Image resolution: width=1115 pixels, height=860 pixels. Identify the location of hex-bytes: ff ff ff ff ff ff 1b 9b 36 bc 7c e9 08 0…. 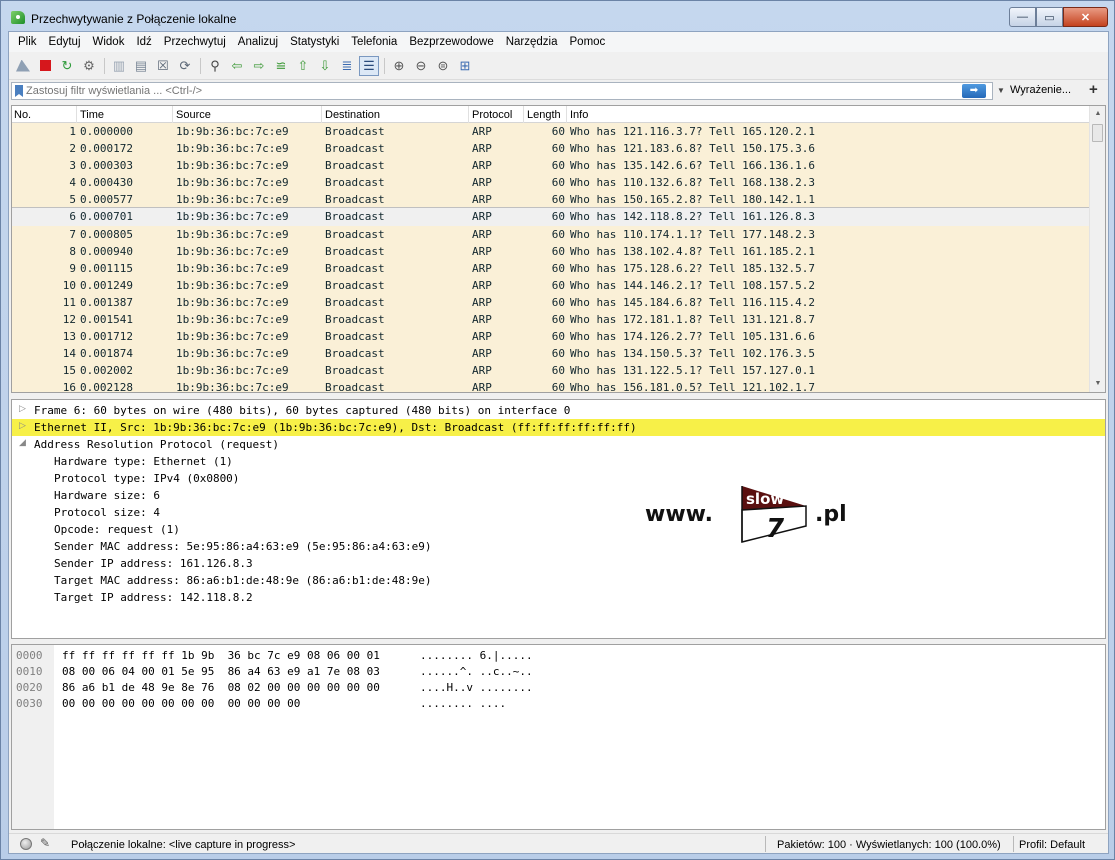
(221, 655).